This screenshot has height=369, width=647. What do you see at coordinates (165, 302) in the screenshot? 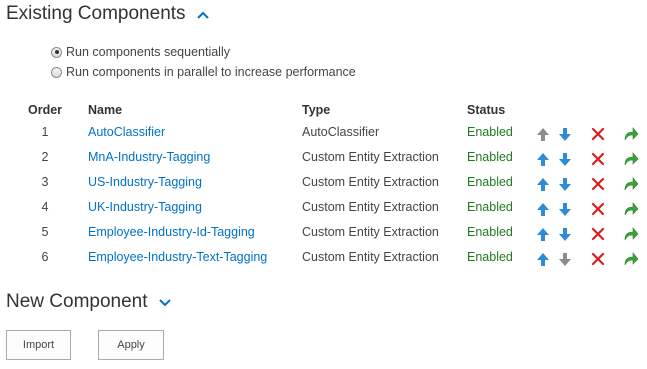
I see `chevron-down-icon` at bounding box center [165, 302].